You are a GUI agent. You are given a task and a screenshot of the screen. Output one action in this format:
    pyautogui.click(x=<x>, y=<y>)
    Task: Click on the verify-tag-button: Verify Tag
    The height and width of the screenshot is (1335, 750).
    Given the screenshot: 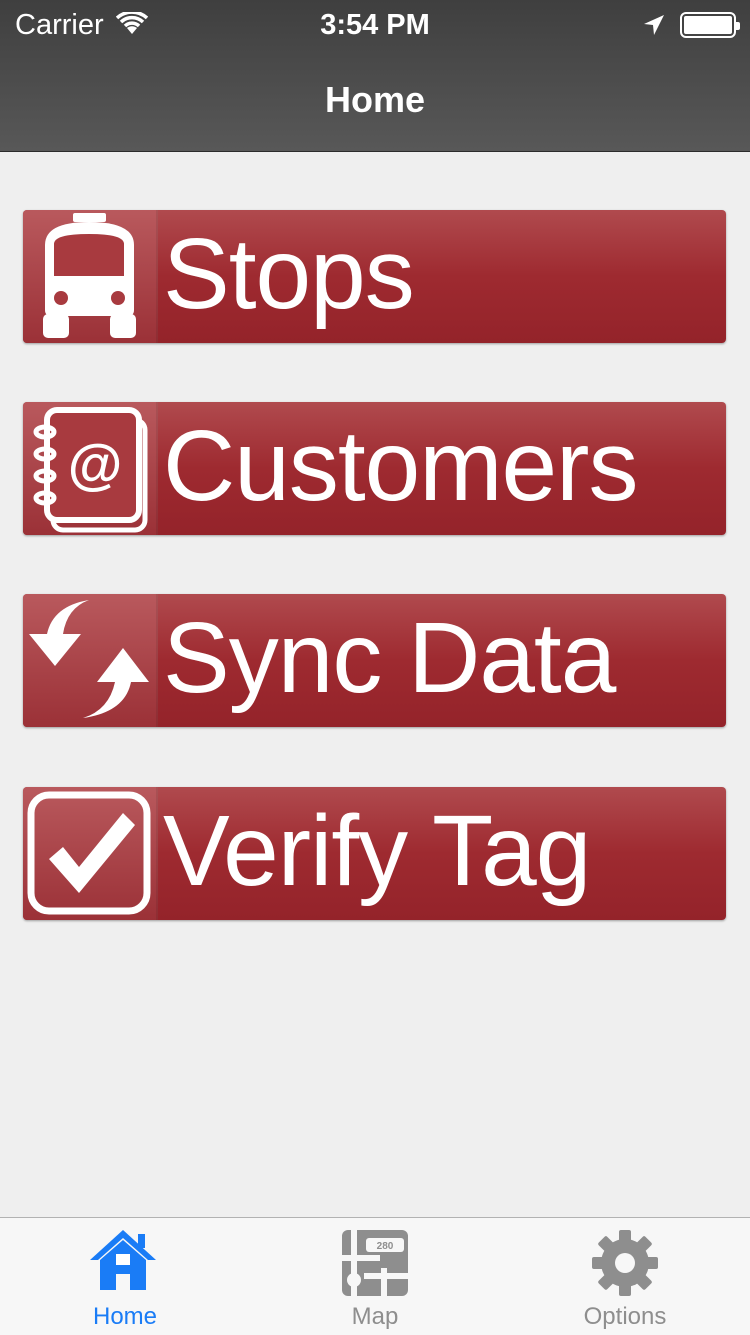 What is the action you would take?
    pyautogui.click(x=374, y=853)
    